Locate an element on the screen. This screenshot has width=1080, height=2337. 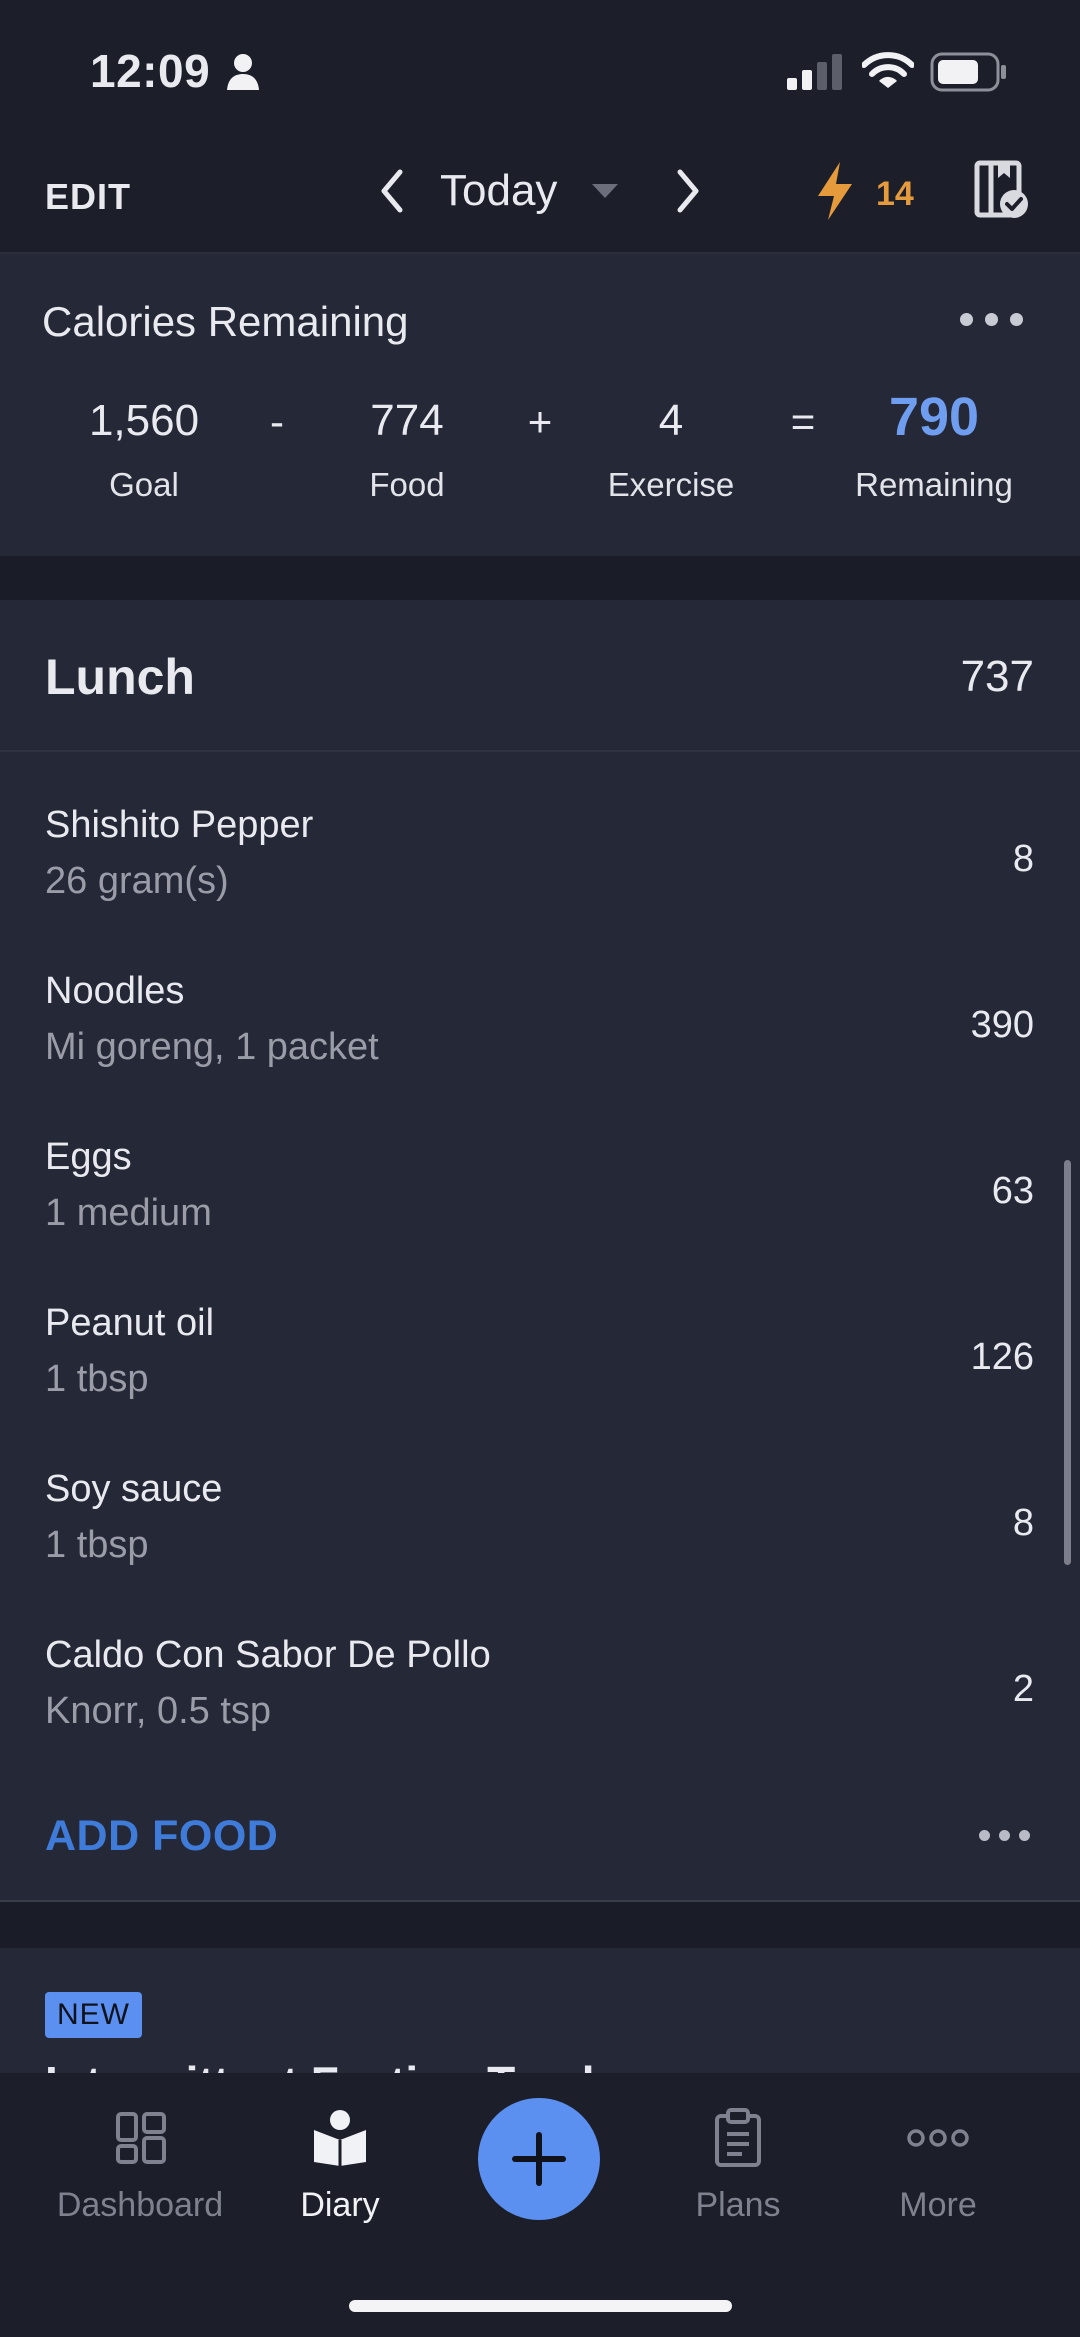
edit-button: EDIT is located at coordinates (88, 197).